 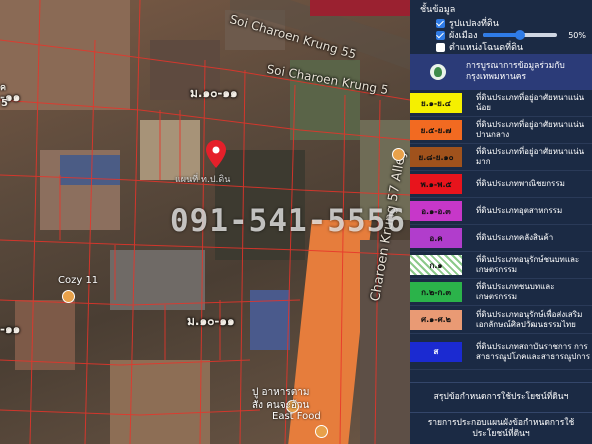 I want to click on opacity-slider-knob, so click(x=520, y=35).